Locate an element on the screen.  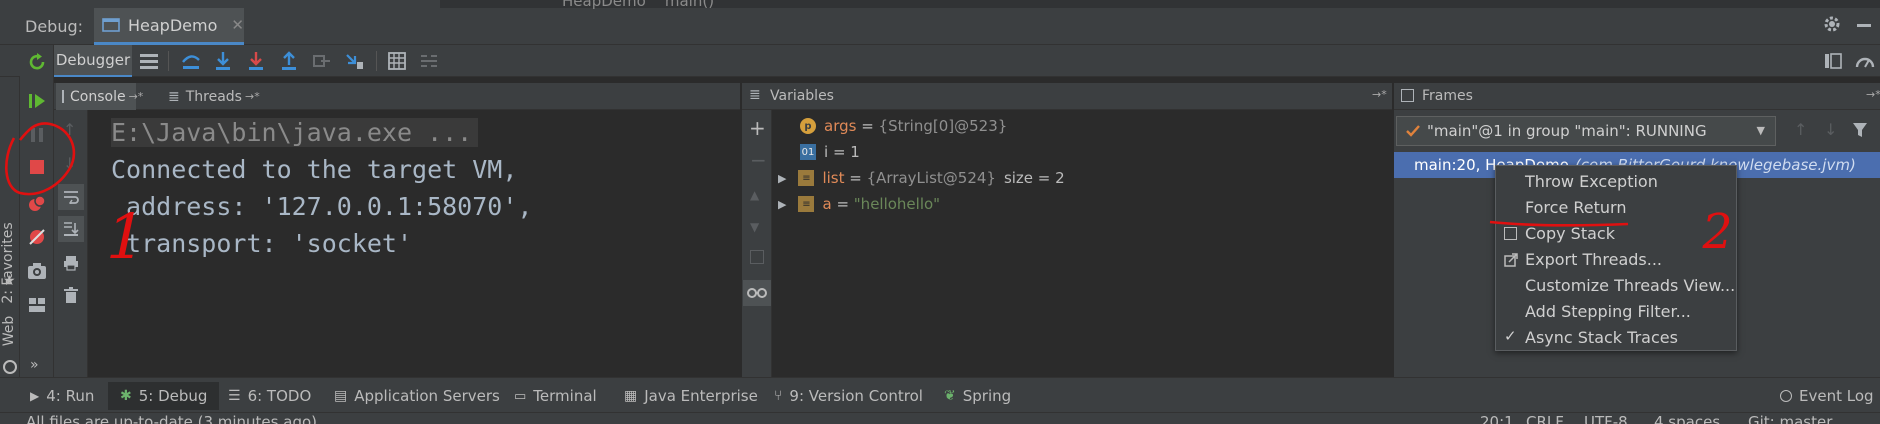
tool-tab-label: Spring is located at coordinates (987, 396).